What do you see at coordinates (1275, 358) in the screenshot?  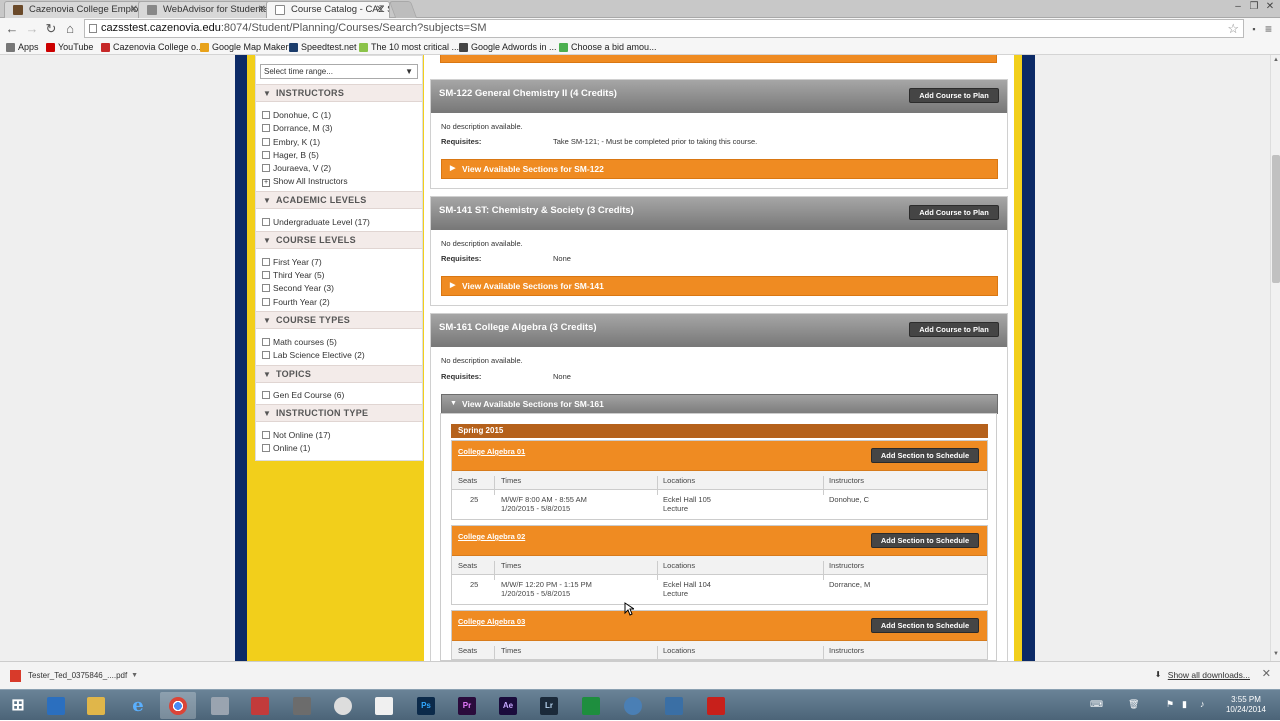 I see `page-scrollbar: ▲ ▼` at bounding box center [1275, 358].